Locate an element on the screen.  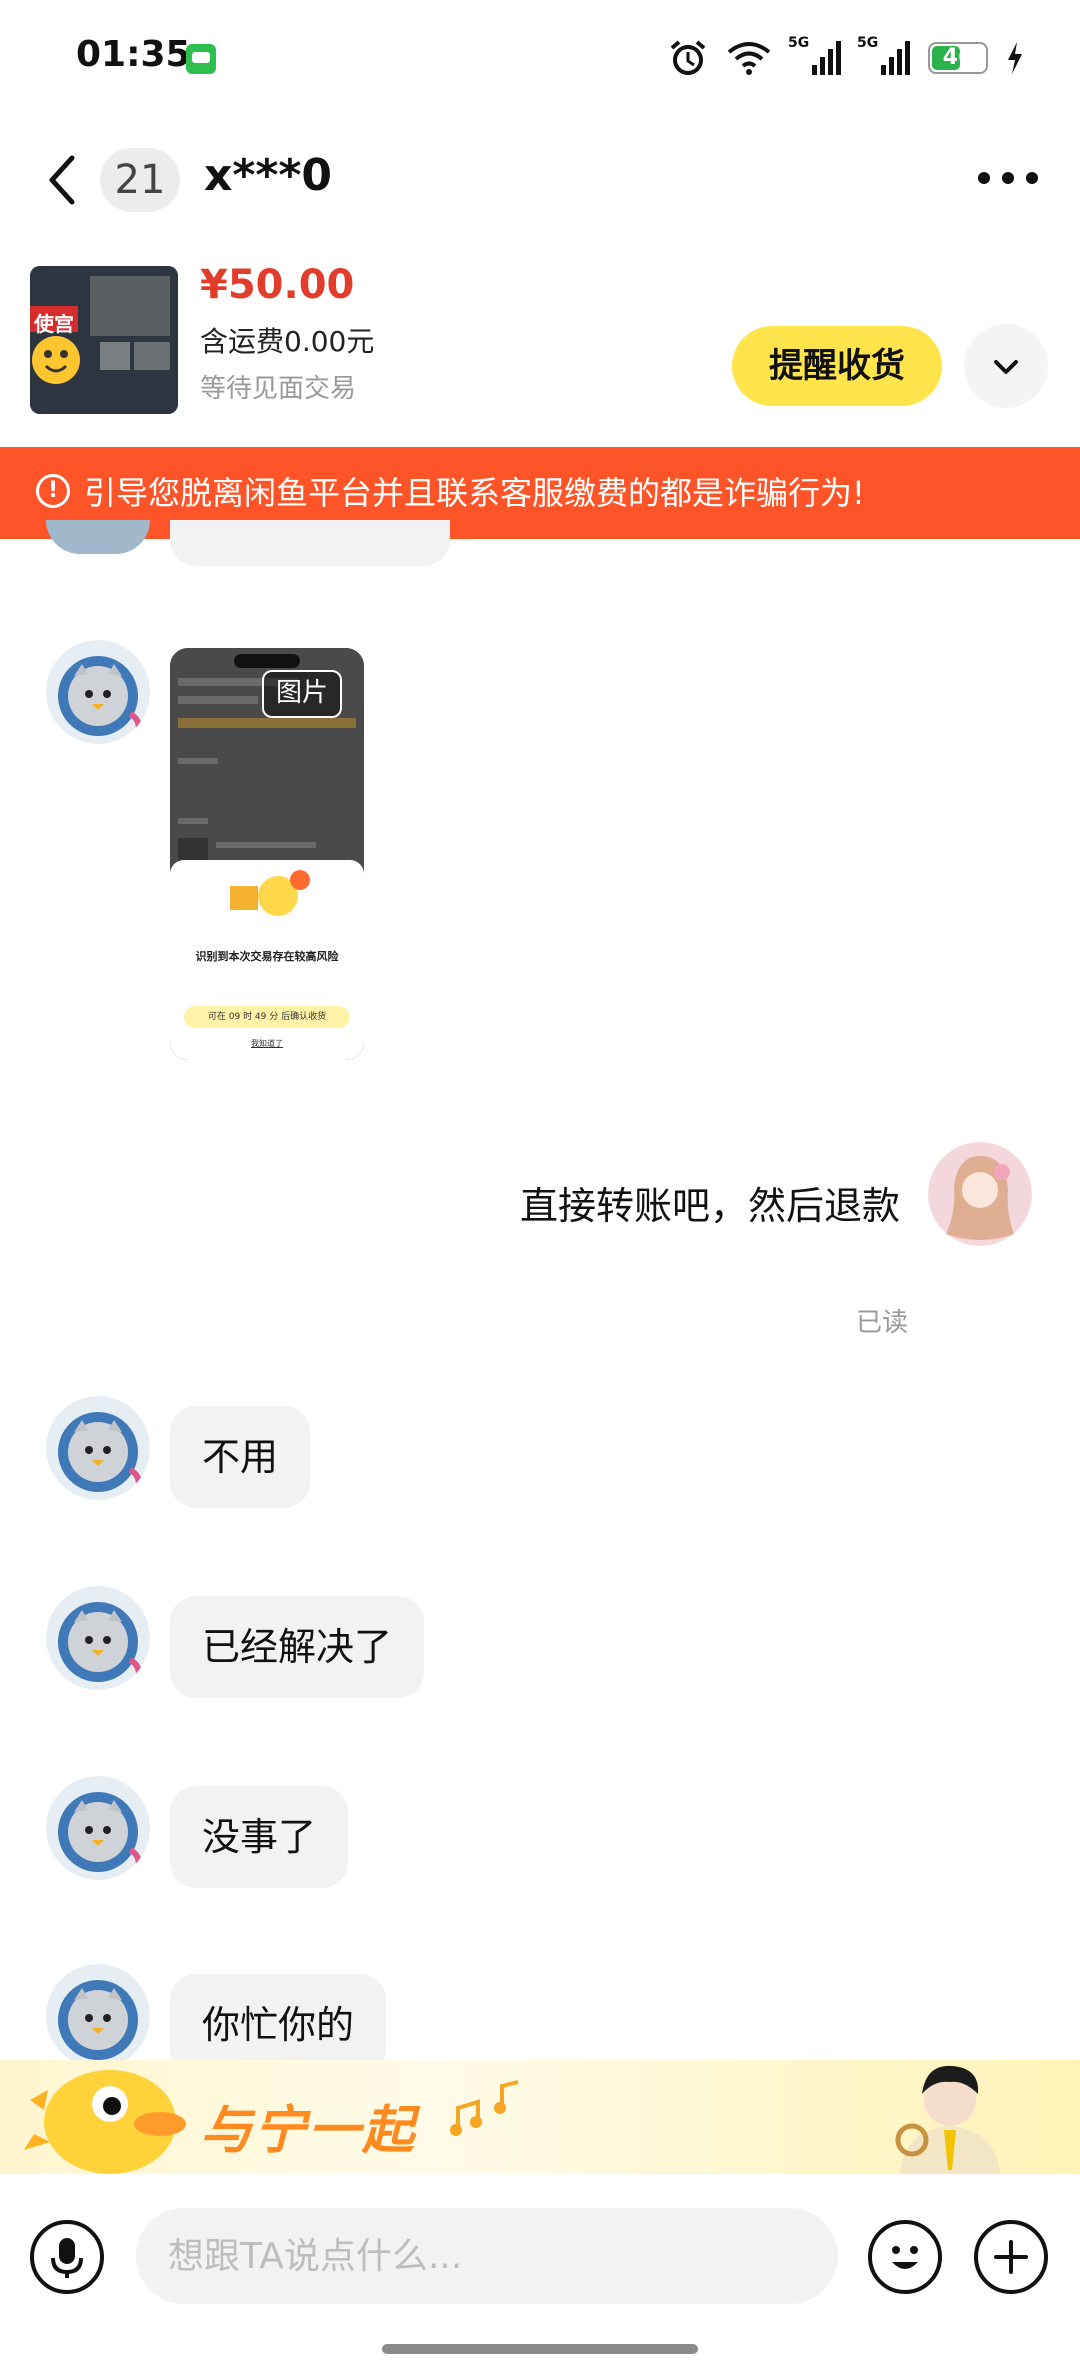
microphone-icon is located at coordinates (67, 2258).